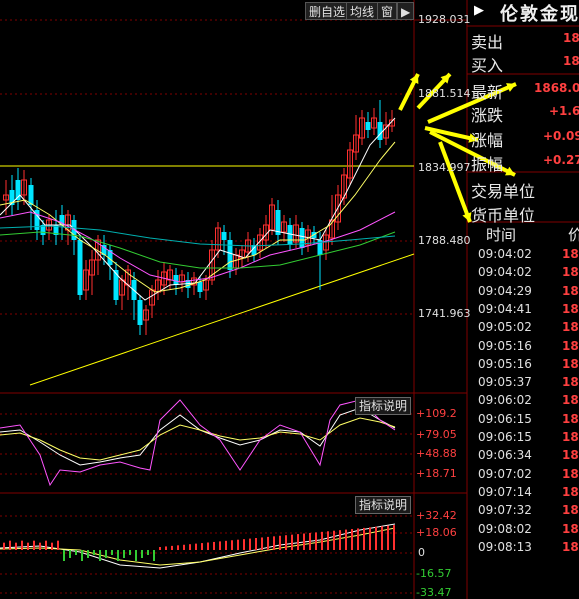 This screenshot has width=579, height=599. Describe the element at coordinates (503, 215) in the screenshot. I see `currency-unit-label: 货币单位` at that location.